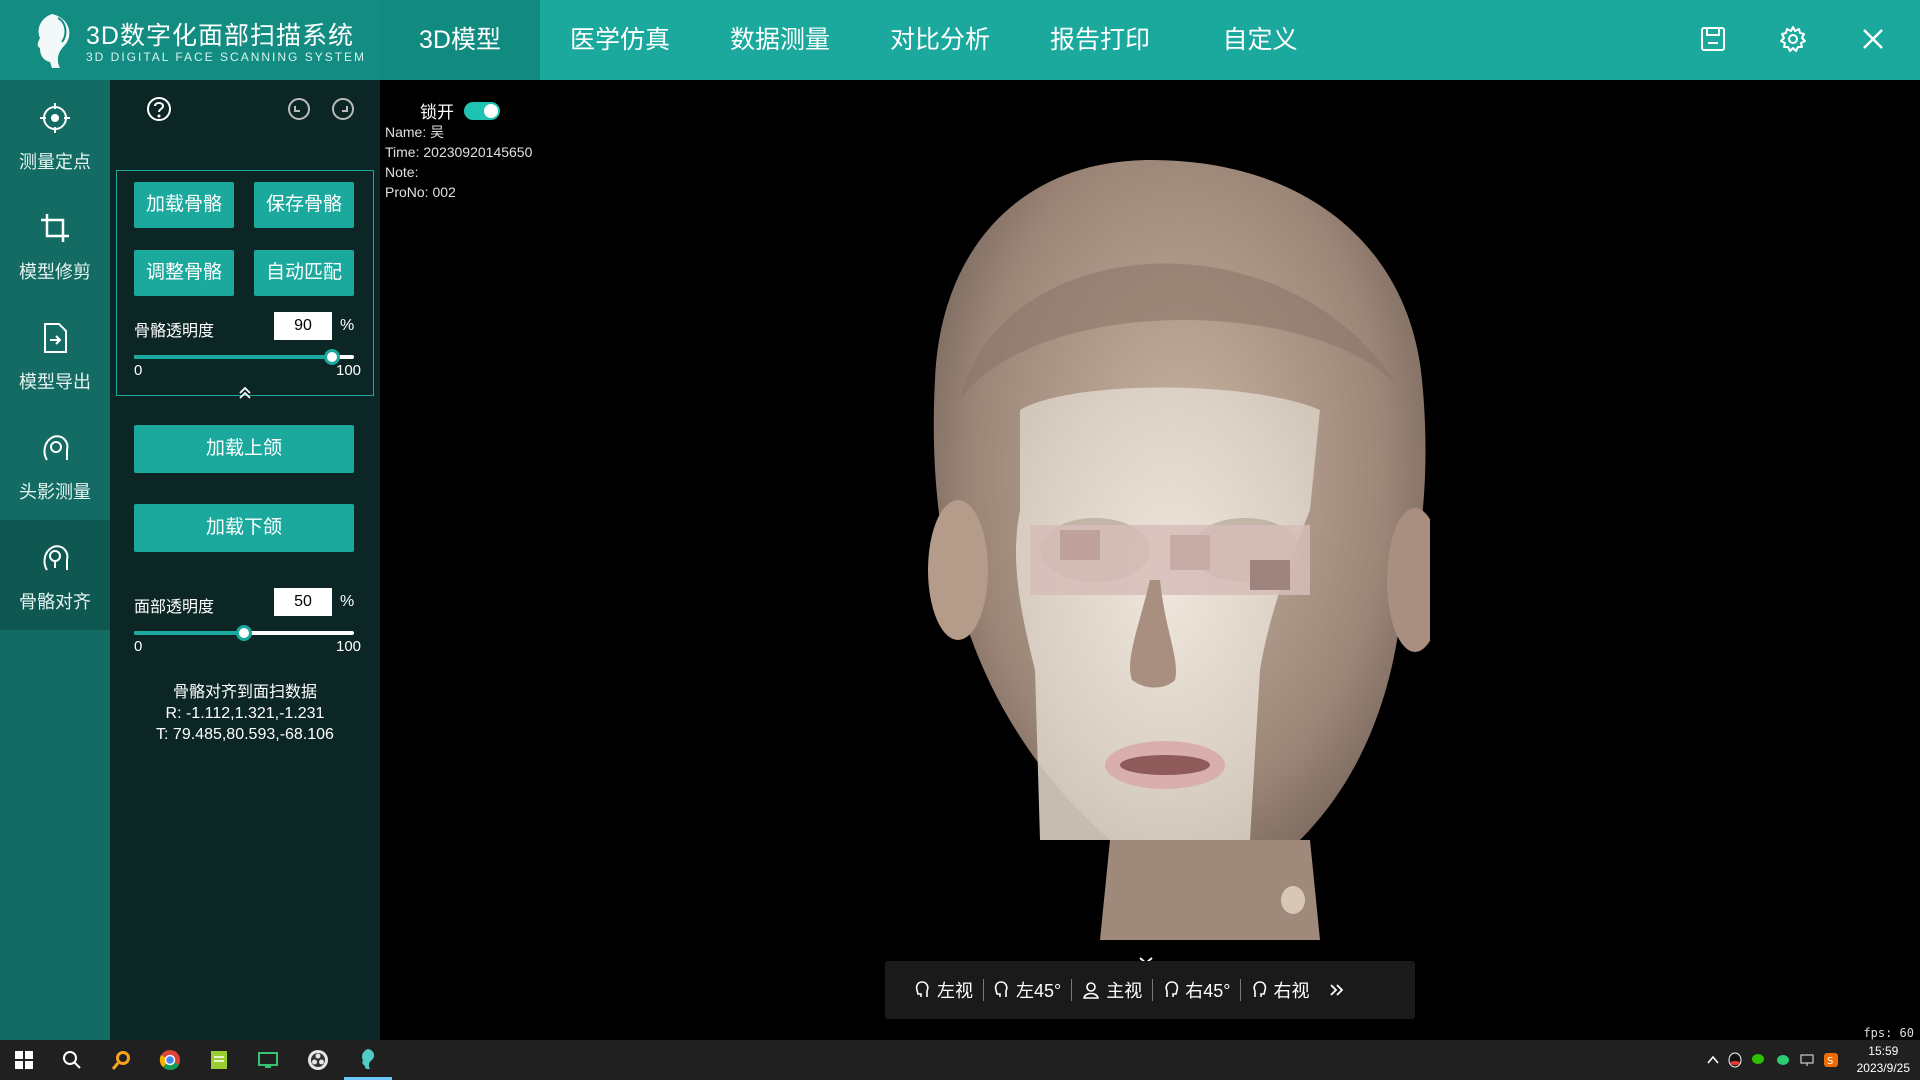  I want to click on adjust-bone-button: 调整骨骼, so click(184, 273).